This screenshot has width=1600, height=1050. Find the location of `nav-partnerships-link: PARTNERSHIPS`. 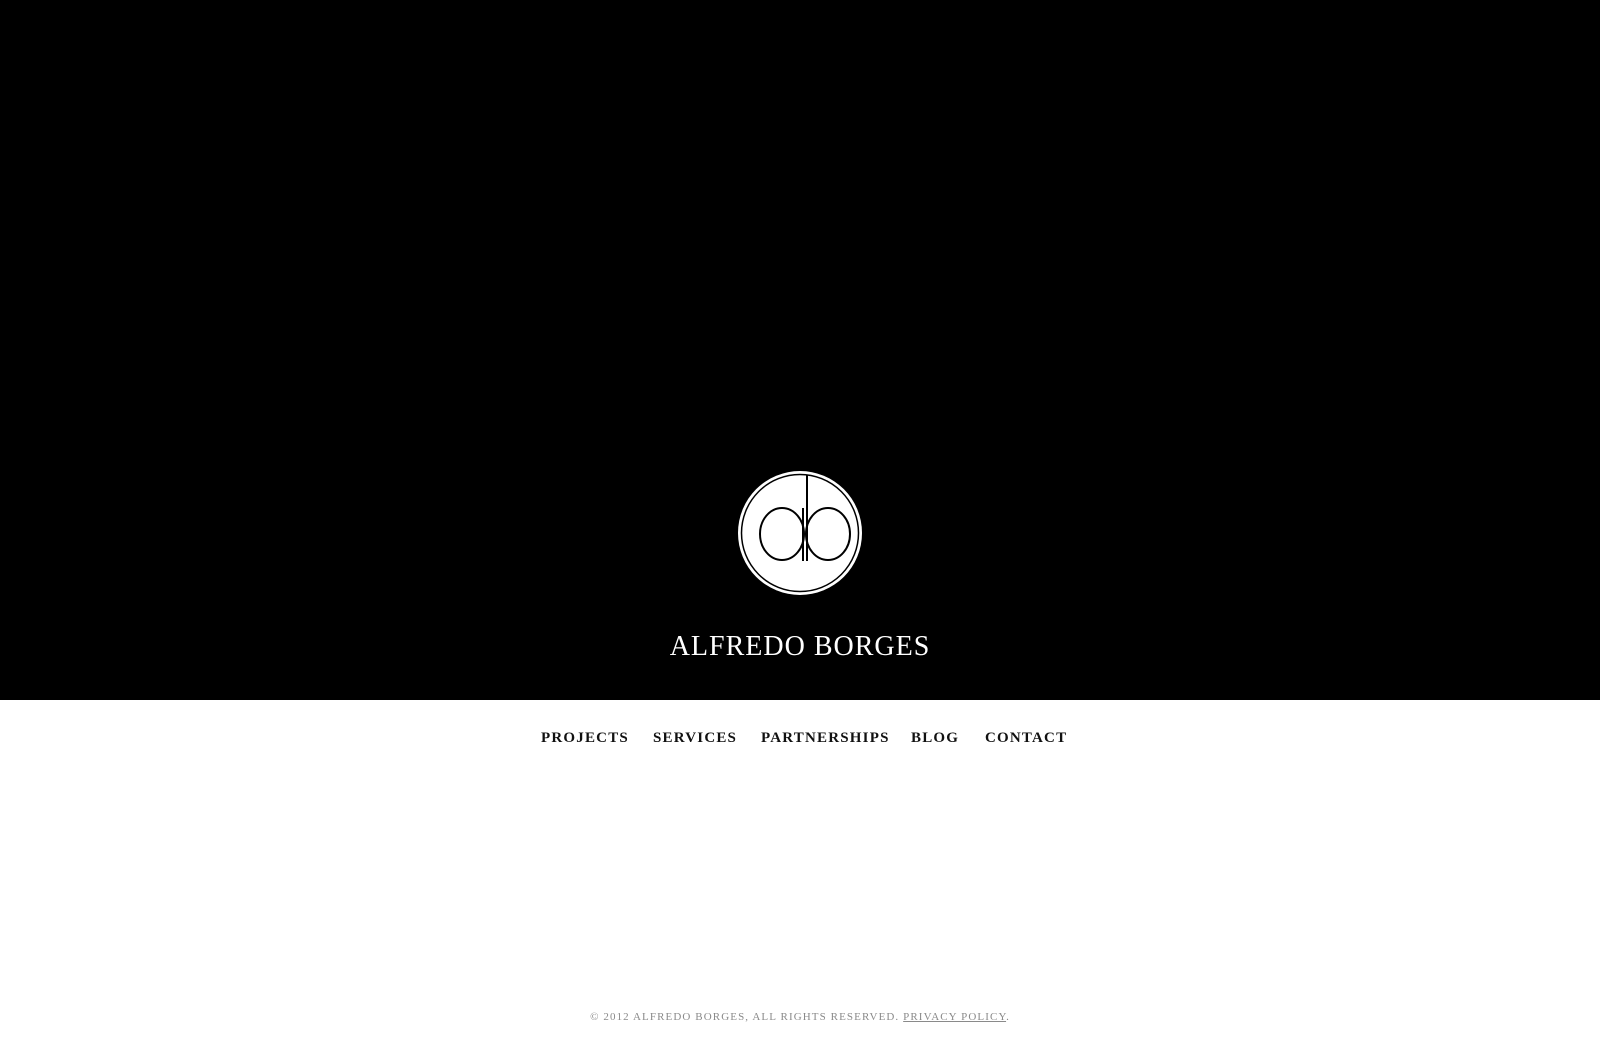

nav-partnerships-link: PARTNERSHIPS is located at coordinates (825, 738).